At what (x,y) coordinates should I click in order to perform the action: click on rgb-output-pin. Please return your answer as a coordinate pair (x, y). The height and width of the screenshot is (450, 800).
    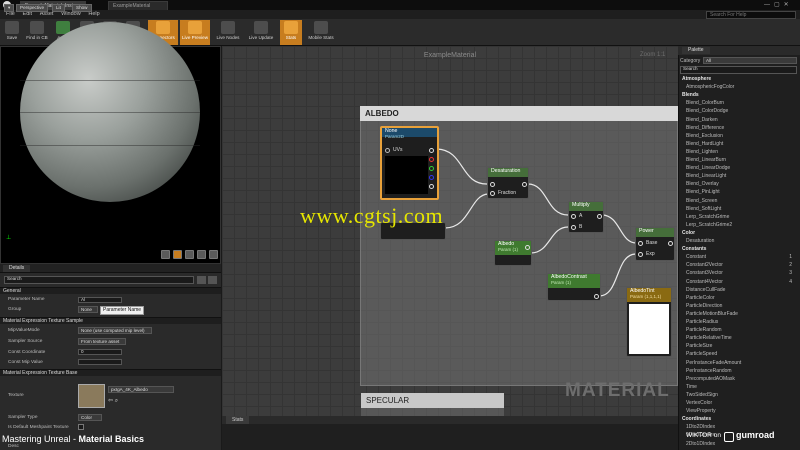
    Looking at the image, I should click on (431, 150).